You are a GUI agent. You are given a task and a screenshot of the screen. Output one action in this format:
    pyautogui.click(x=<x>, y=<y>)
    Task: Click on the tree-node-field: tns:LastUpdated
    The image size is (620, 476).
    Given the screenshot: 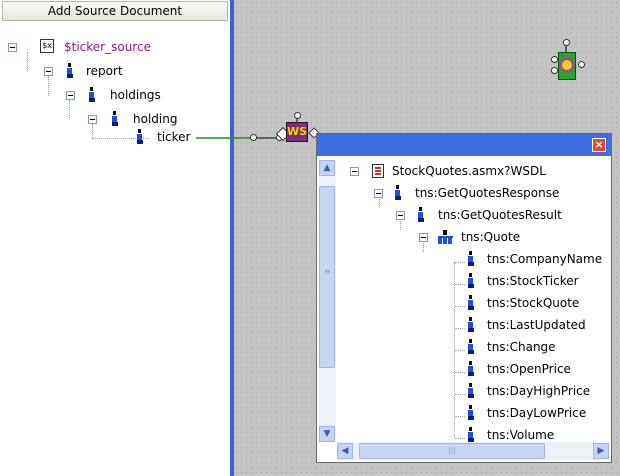 What is the action you would take?
    pyautogui.click(x=472, y=325)
    